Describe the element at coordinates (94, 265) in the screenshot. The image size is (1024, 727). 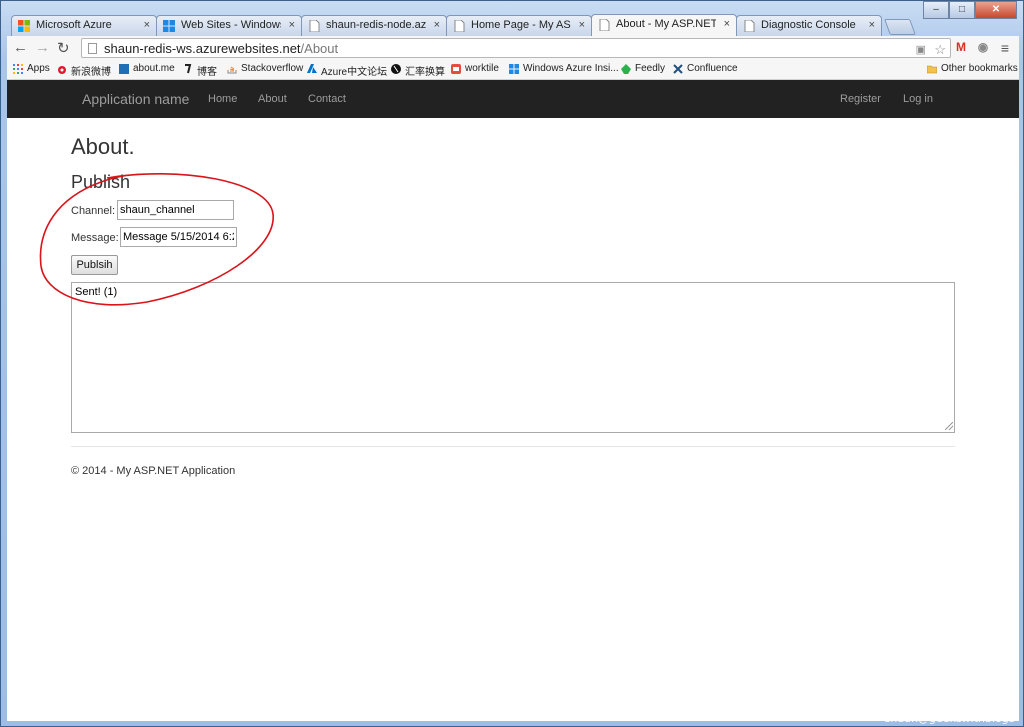
I see `publish-button: Publsih` at that location.